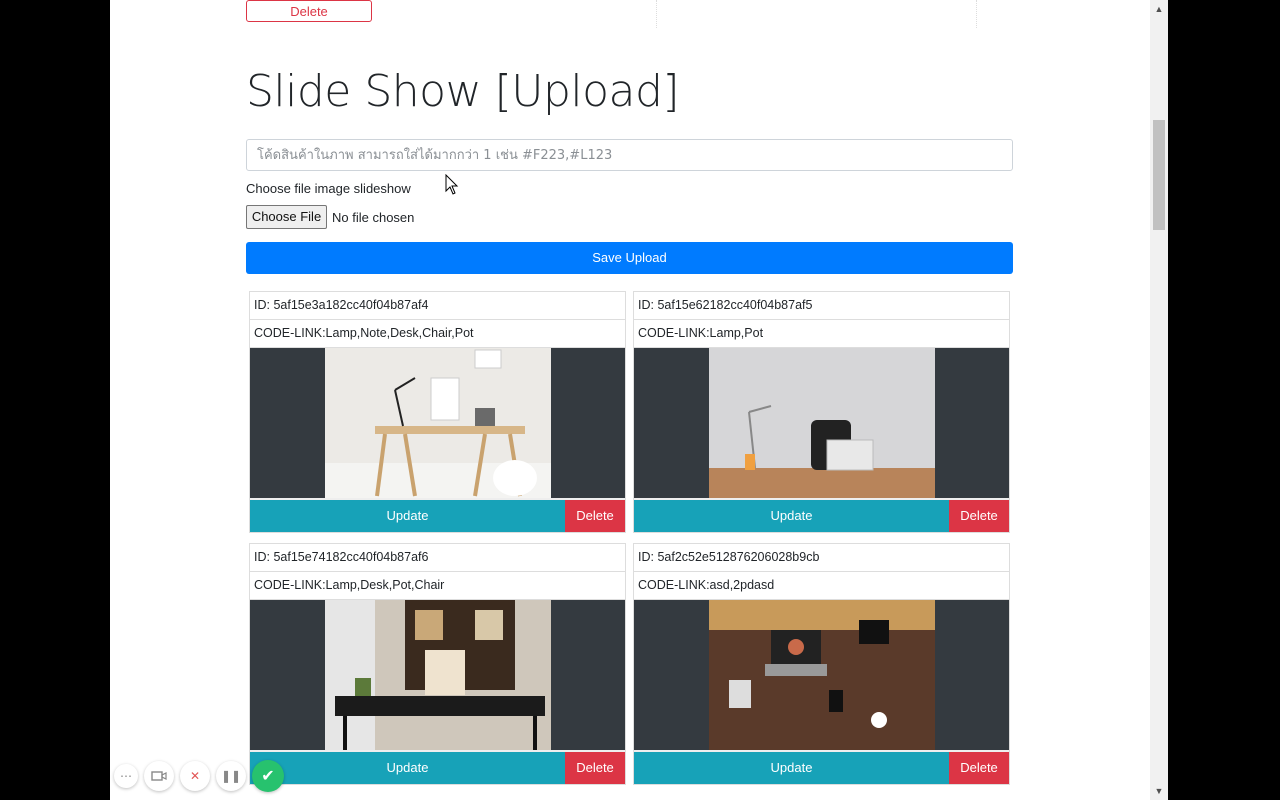  I want to click on vertical-scrollbar: ▲ ▼, so click(1159, 400).